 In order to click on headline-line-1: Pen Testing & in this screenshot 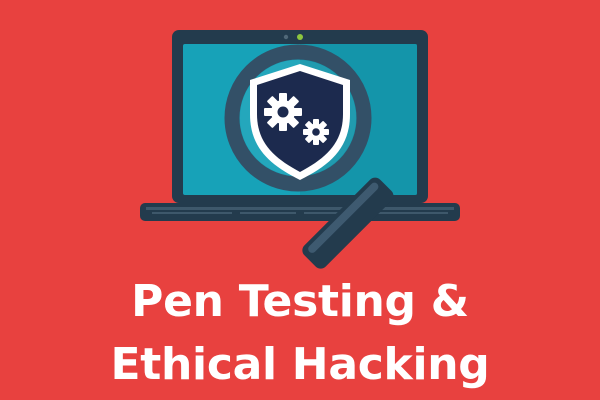, I will do `click(300, 301)`.